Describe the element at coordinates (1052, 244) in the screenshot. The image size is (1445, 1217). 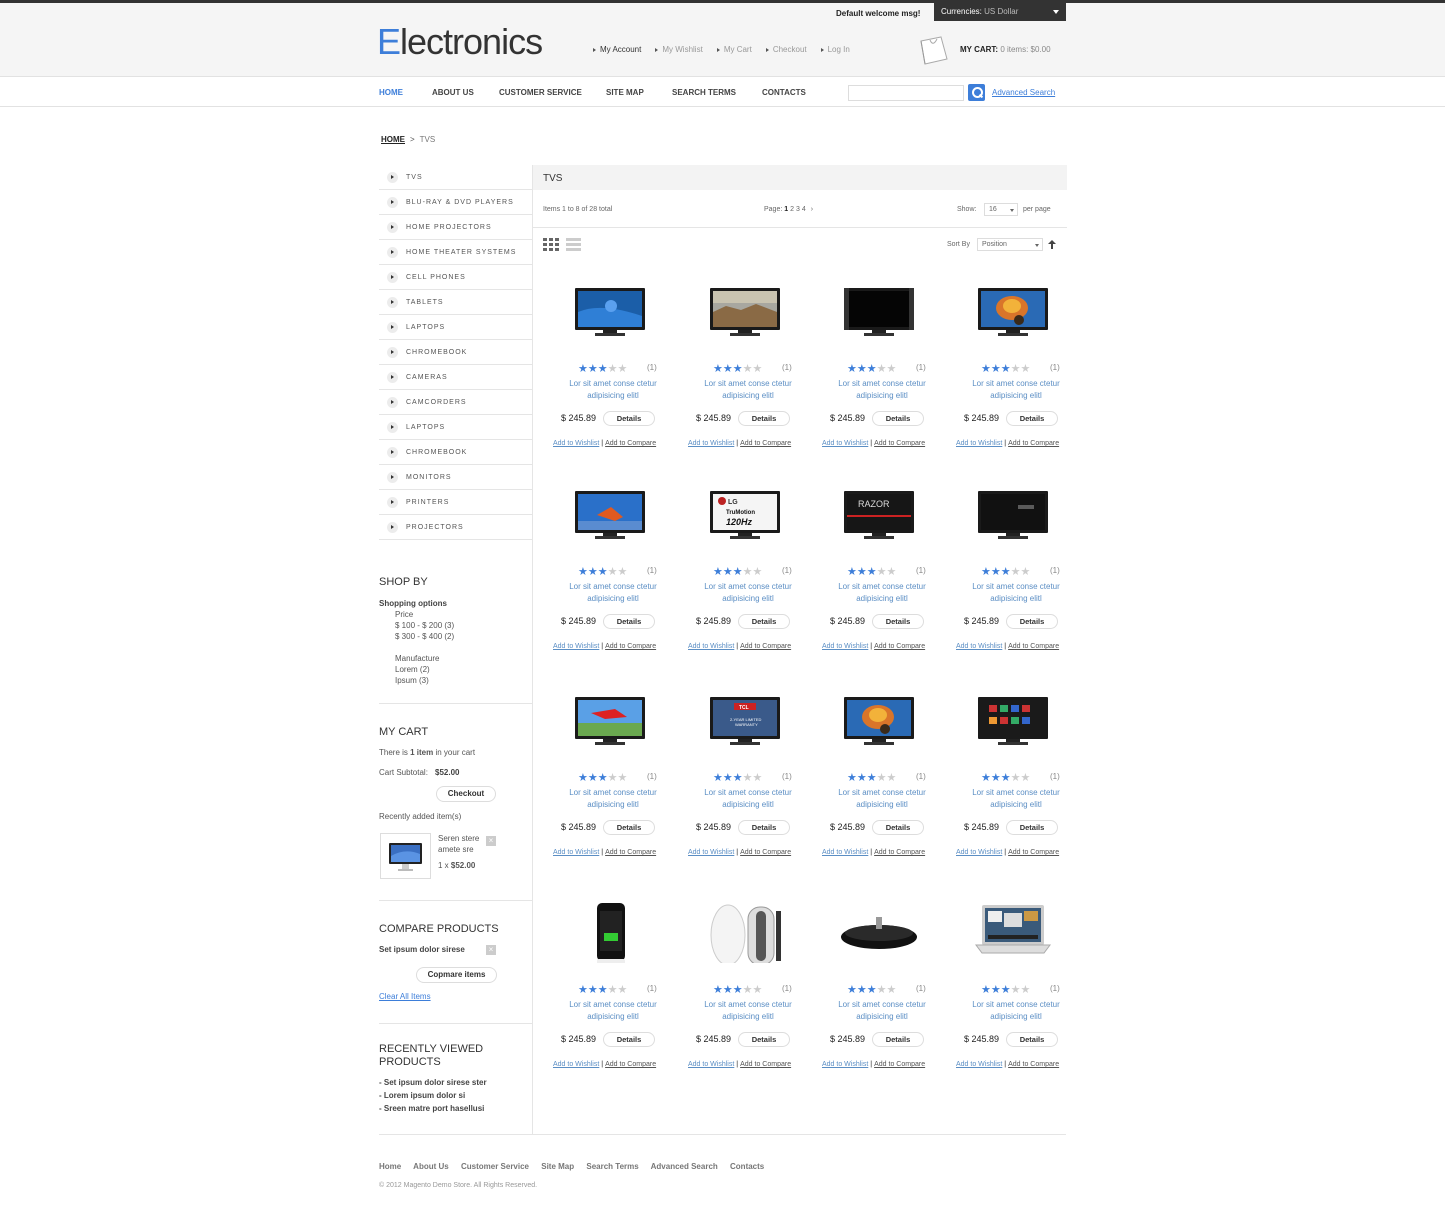
I see `up-arrow-icon` at that location.